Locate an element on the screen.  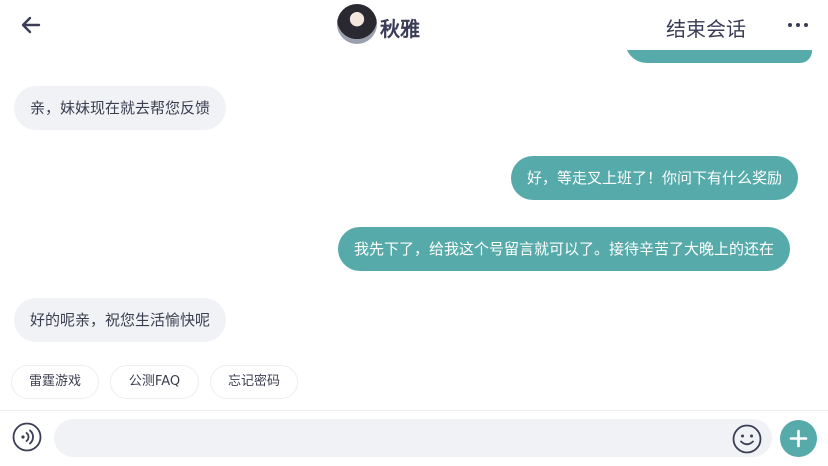
message-bubble-incoming: 好的呢亲，祝您生活愉快呢 is located at coordinates (120, 320).